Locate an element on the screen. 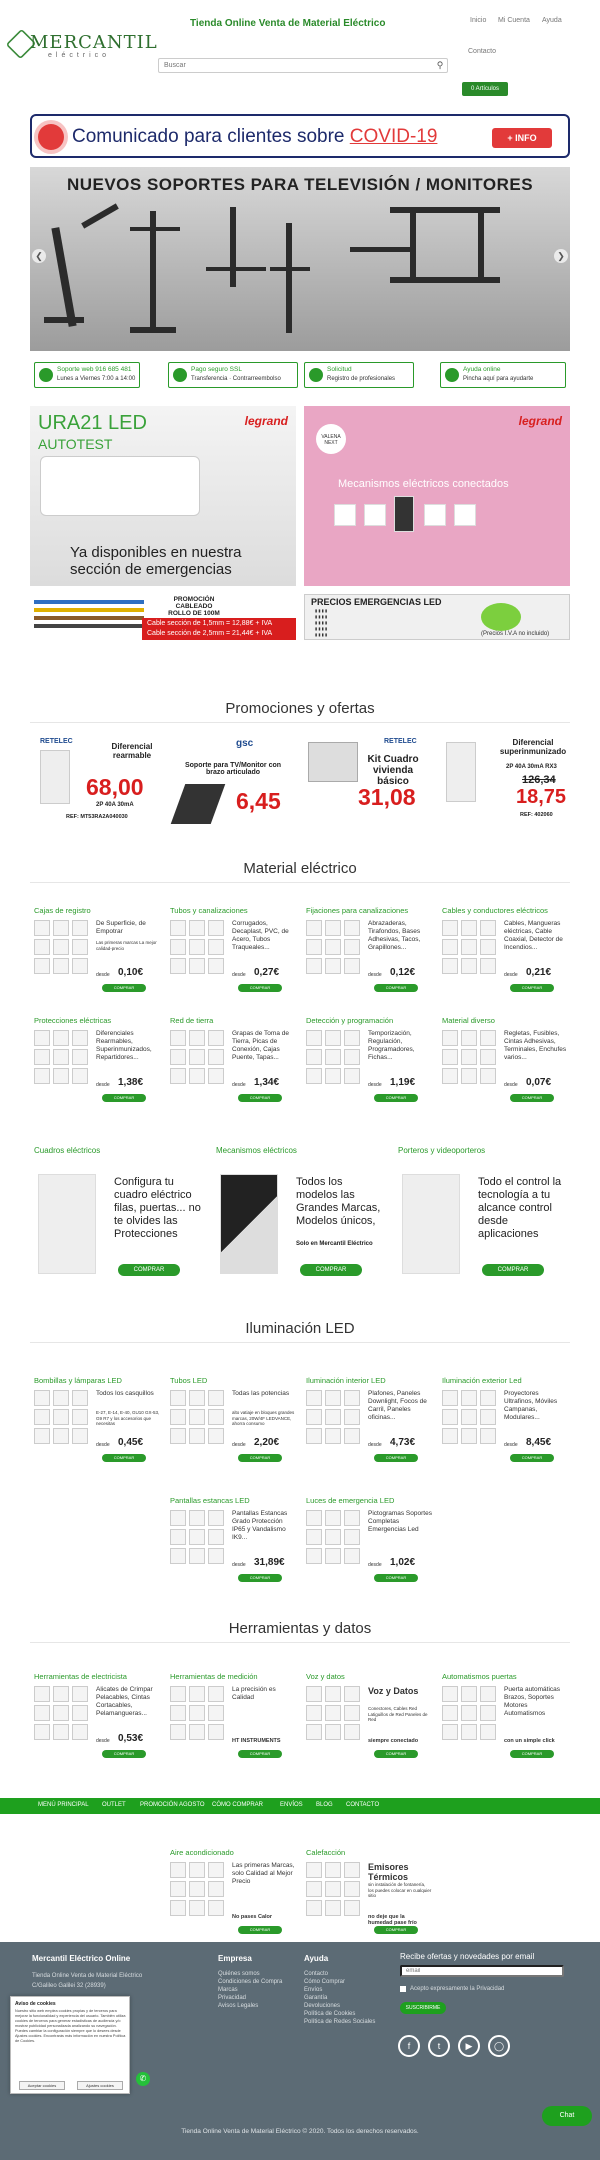 The image size is (600, 2160). menu-principal: MENÚ PRINCIPAL is located at coordinates (63, 1805).